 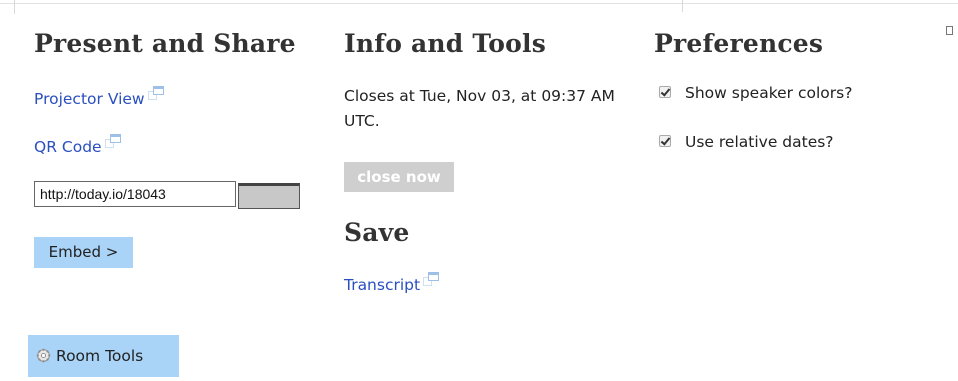 I want to click on room-tools-button: Room Tools, so click(x=103, y=356).